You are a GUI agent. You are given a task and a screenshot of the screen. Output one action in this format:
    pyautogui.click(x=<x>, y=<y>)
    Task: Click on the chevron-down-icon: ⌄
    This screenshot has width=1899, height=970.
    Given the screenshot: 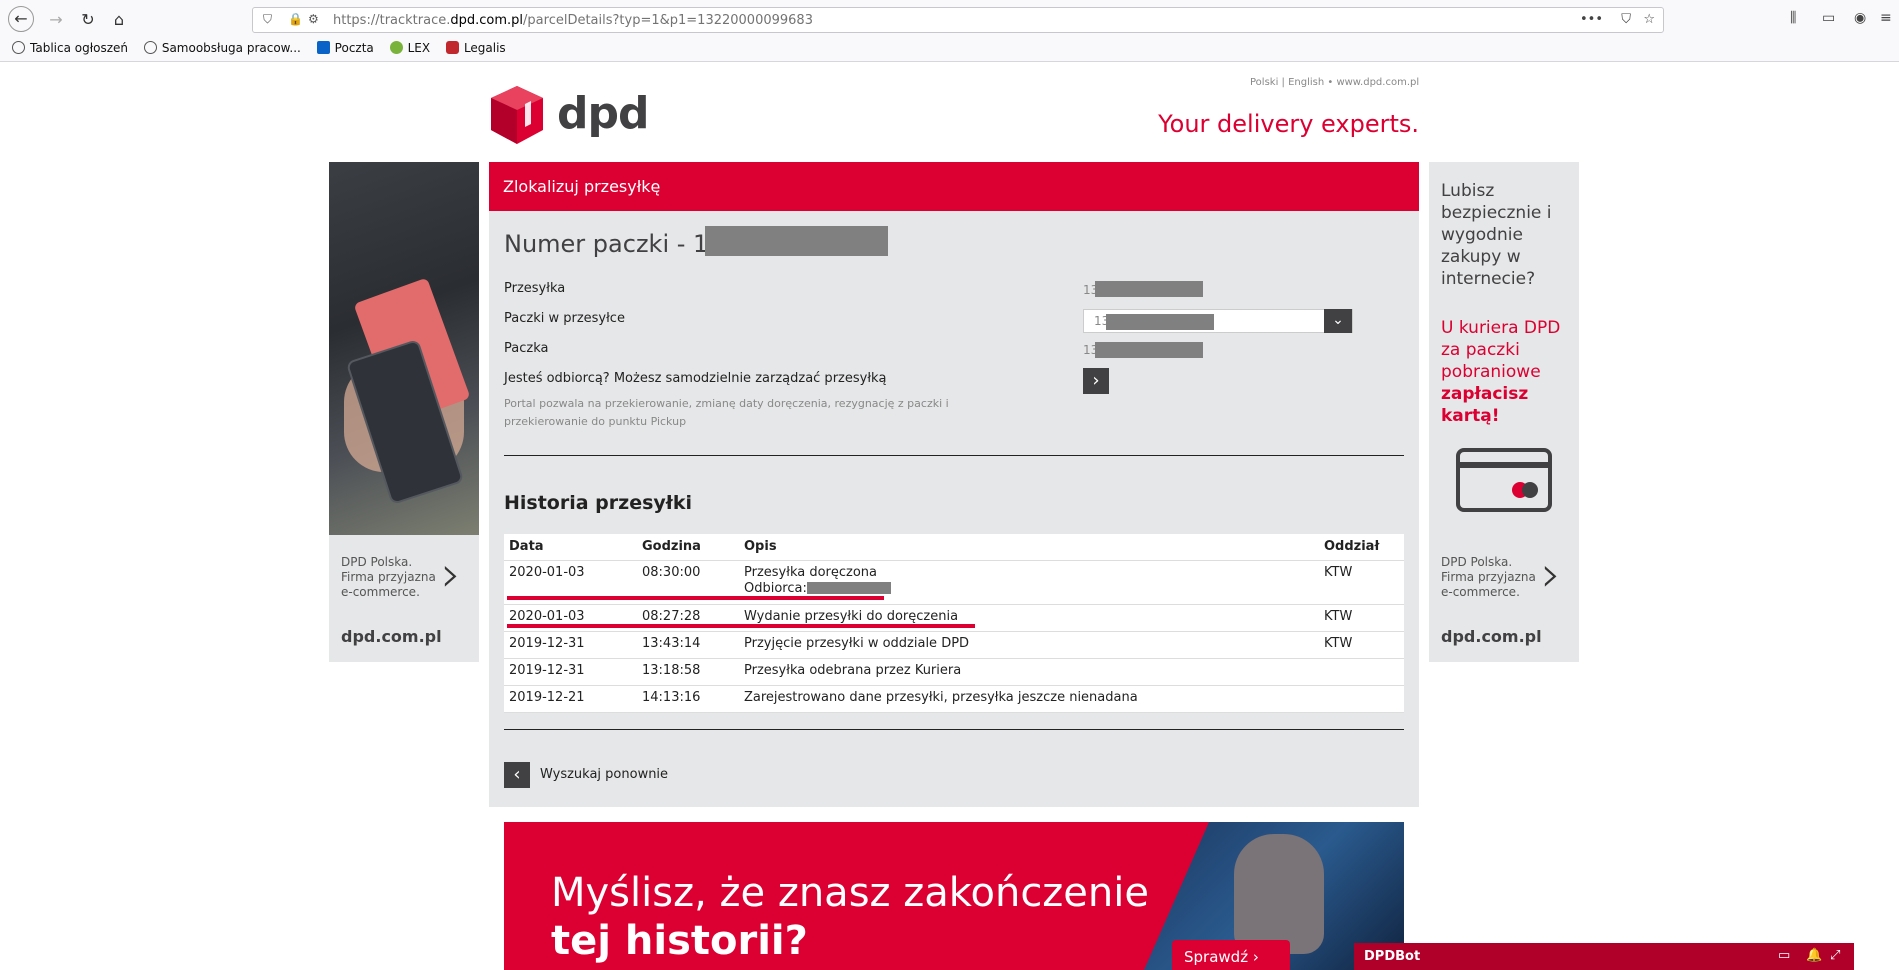 What is the action you would take?
    pyautogui.click(x=1338, y=321)
    